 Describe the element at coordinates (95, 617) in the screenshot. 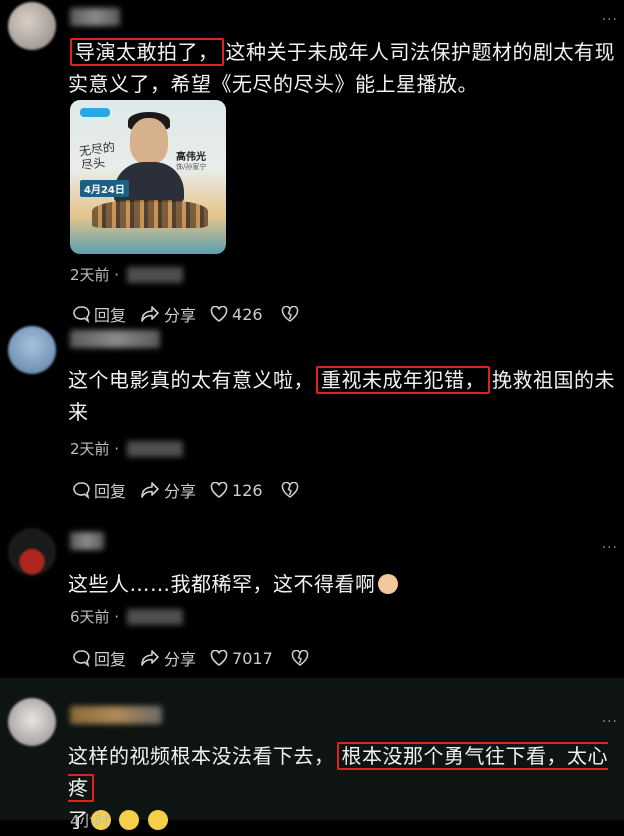

I see `comment-time: 6天前 ·` at that location.